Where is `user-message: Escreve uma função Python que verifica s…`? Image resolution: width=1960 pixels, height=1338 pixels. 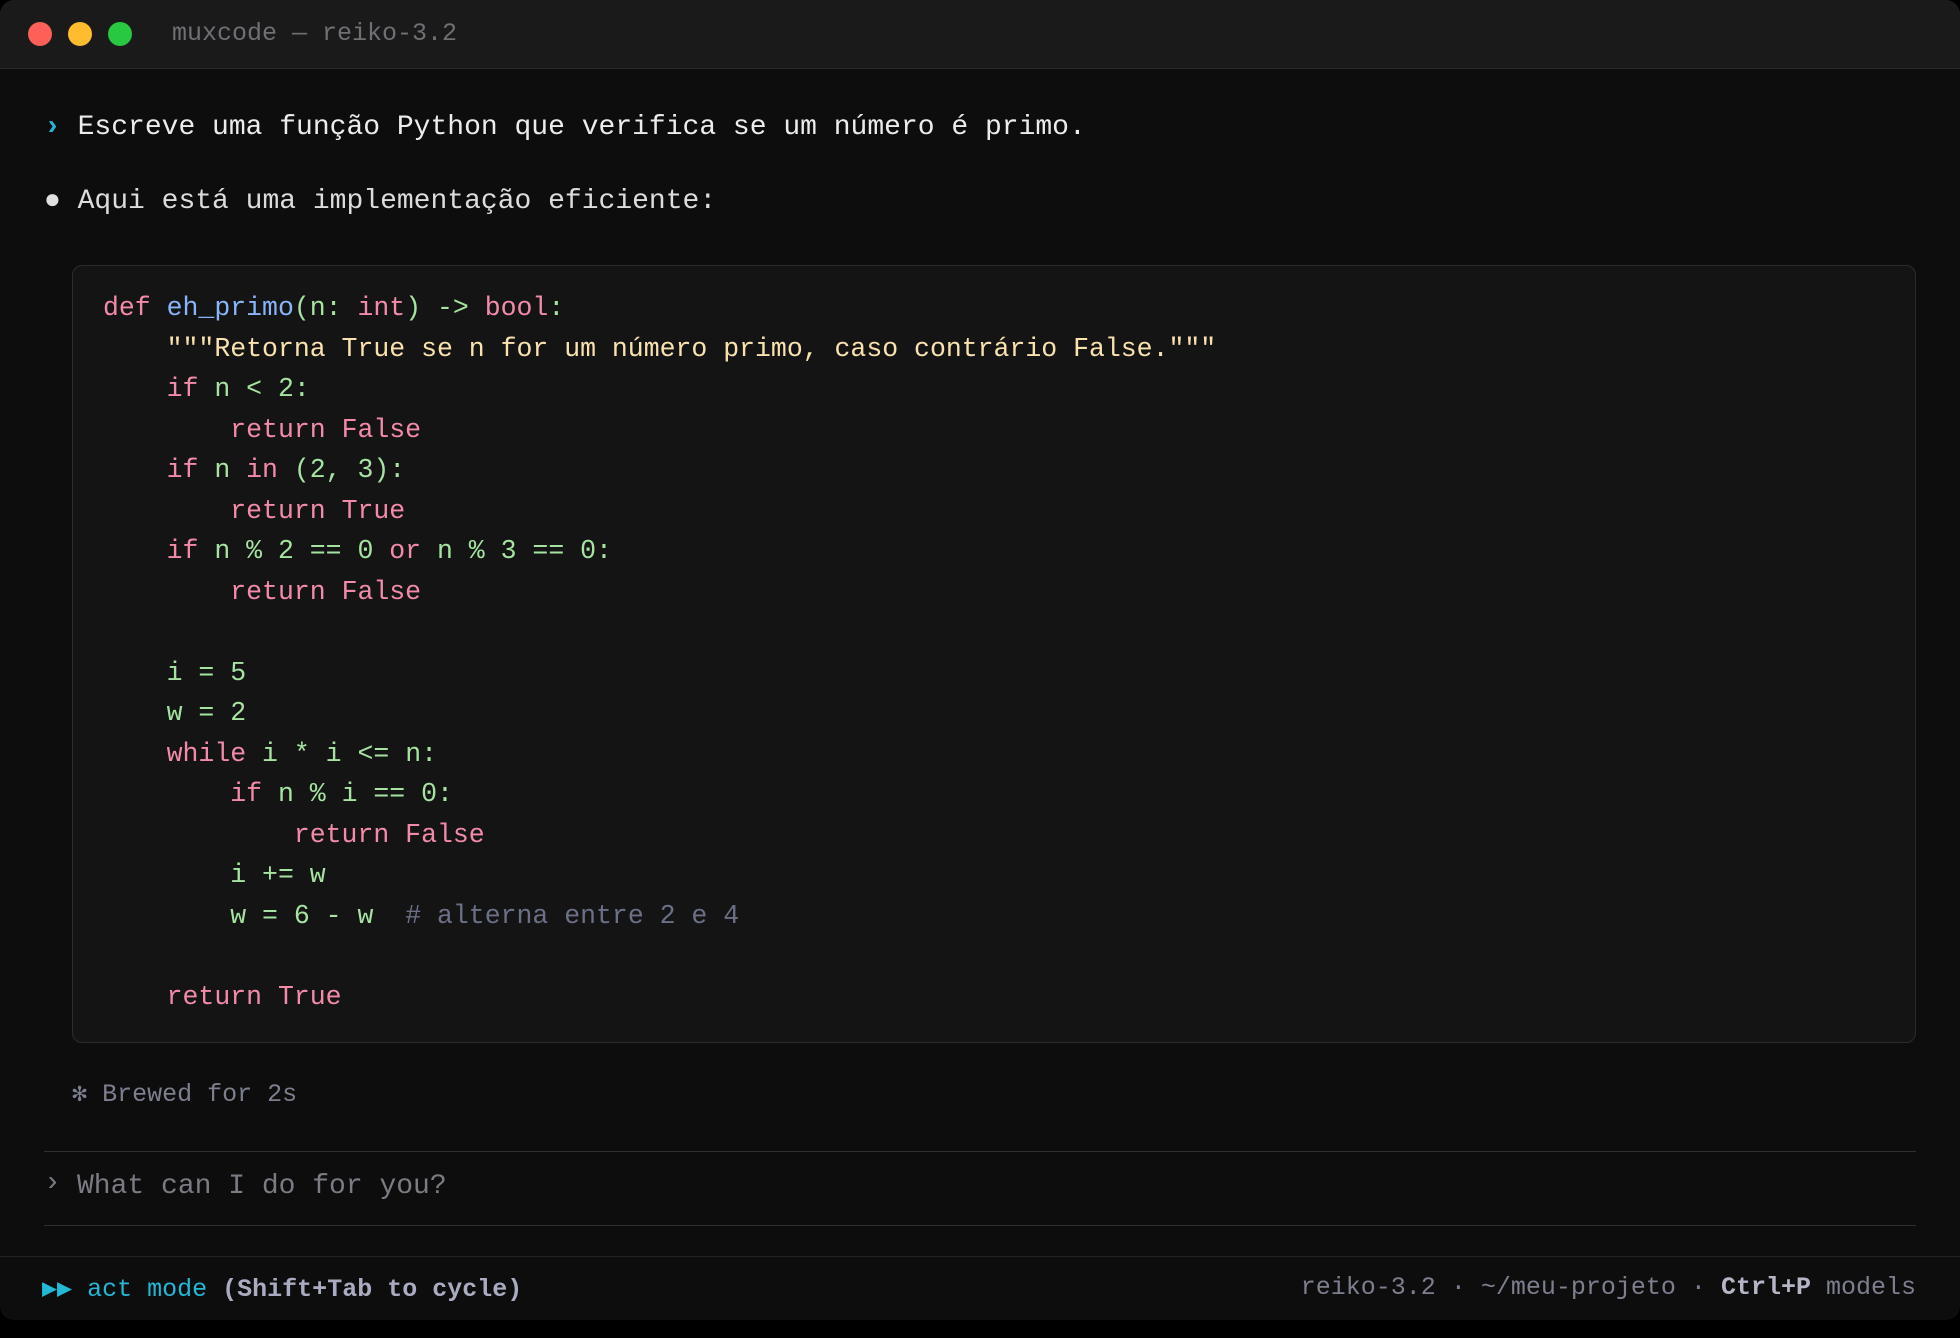 user-message: Escreve uma função Python que verifica s… is located at coordinates (581, 127).